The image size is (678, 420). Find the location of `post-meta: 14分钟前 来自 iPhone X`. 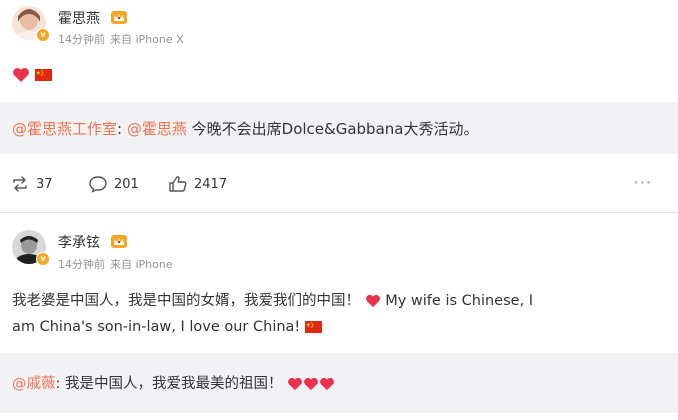

post-meta: 14分钟前 来自 iPhone X is located at coordinates (123, 39).